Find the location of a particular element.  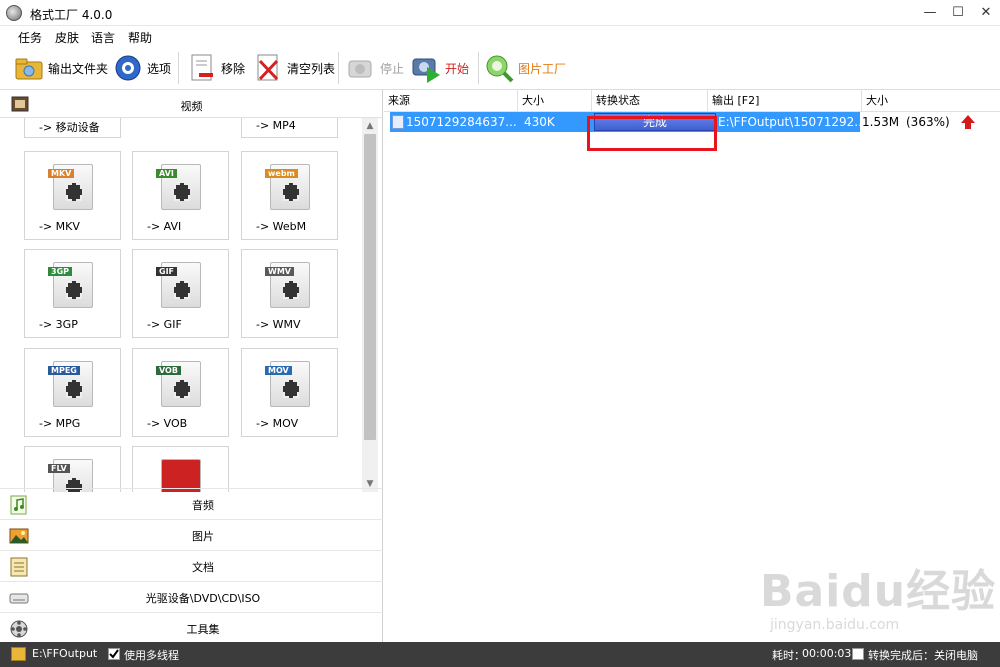

options-label: 选项 is located at coordinates (159, 68).